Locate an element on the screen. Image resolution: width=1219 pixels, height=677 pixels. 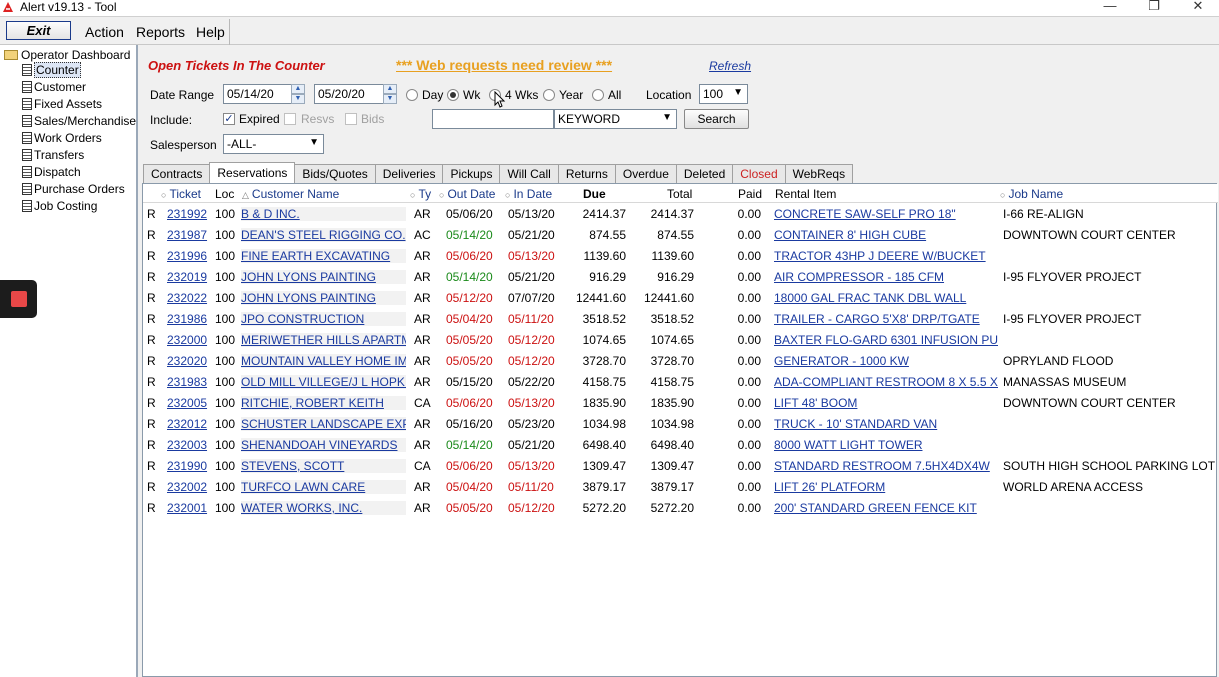
close-icon: ✕ is located at coordinates (1197, 8).